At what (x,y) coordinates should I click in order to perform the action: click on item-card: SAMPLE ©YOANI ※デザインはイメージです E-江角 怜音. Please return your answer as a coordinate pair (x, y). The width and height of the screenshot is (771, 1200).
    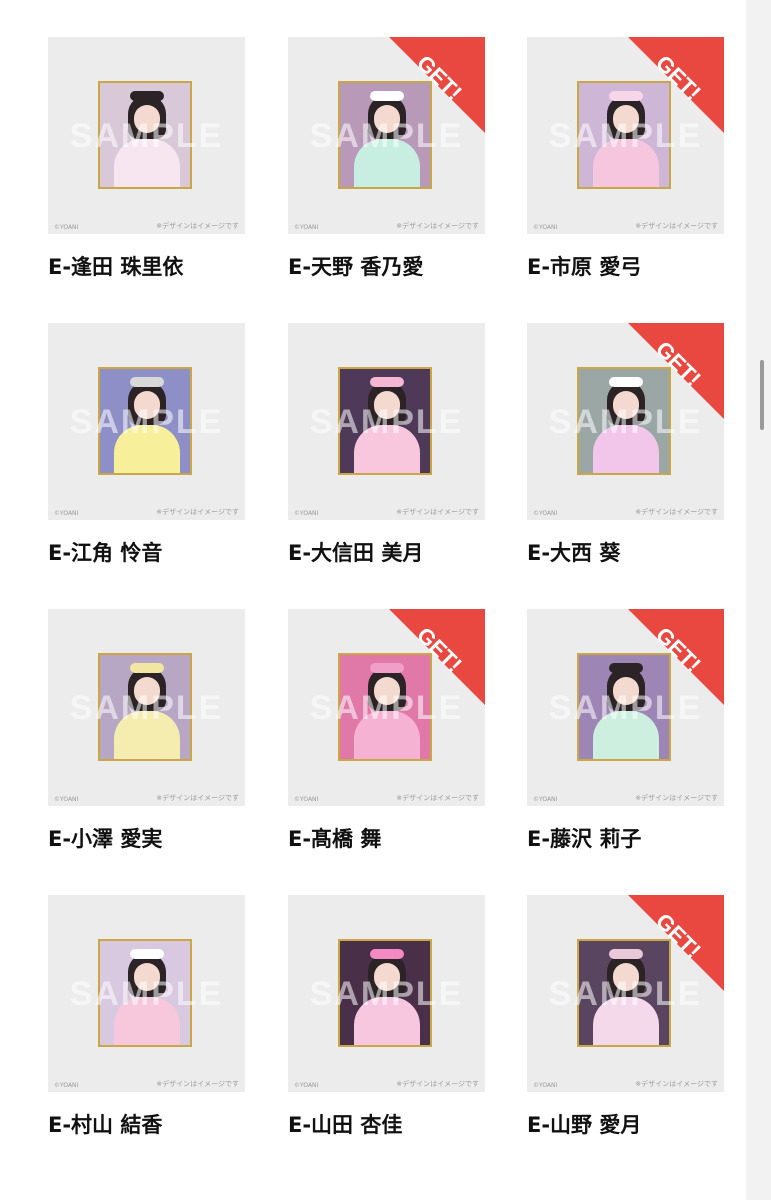
    Looking at the image, I should click on (146, 444).